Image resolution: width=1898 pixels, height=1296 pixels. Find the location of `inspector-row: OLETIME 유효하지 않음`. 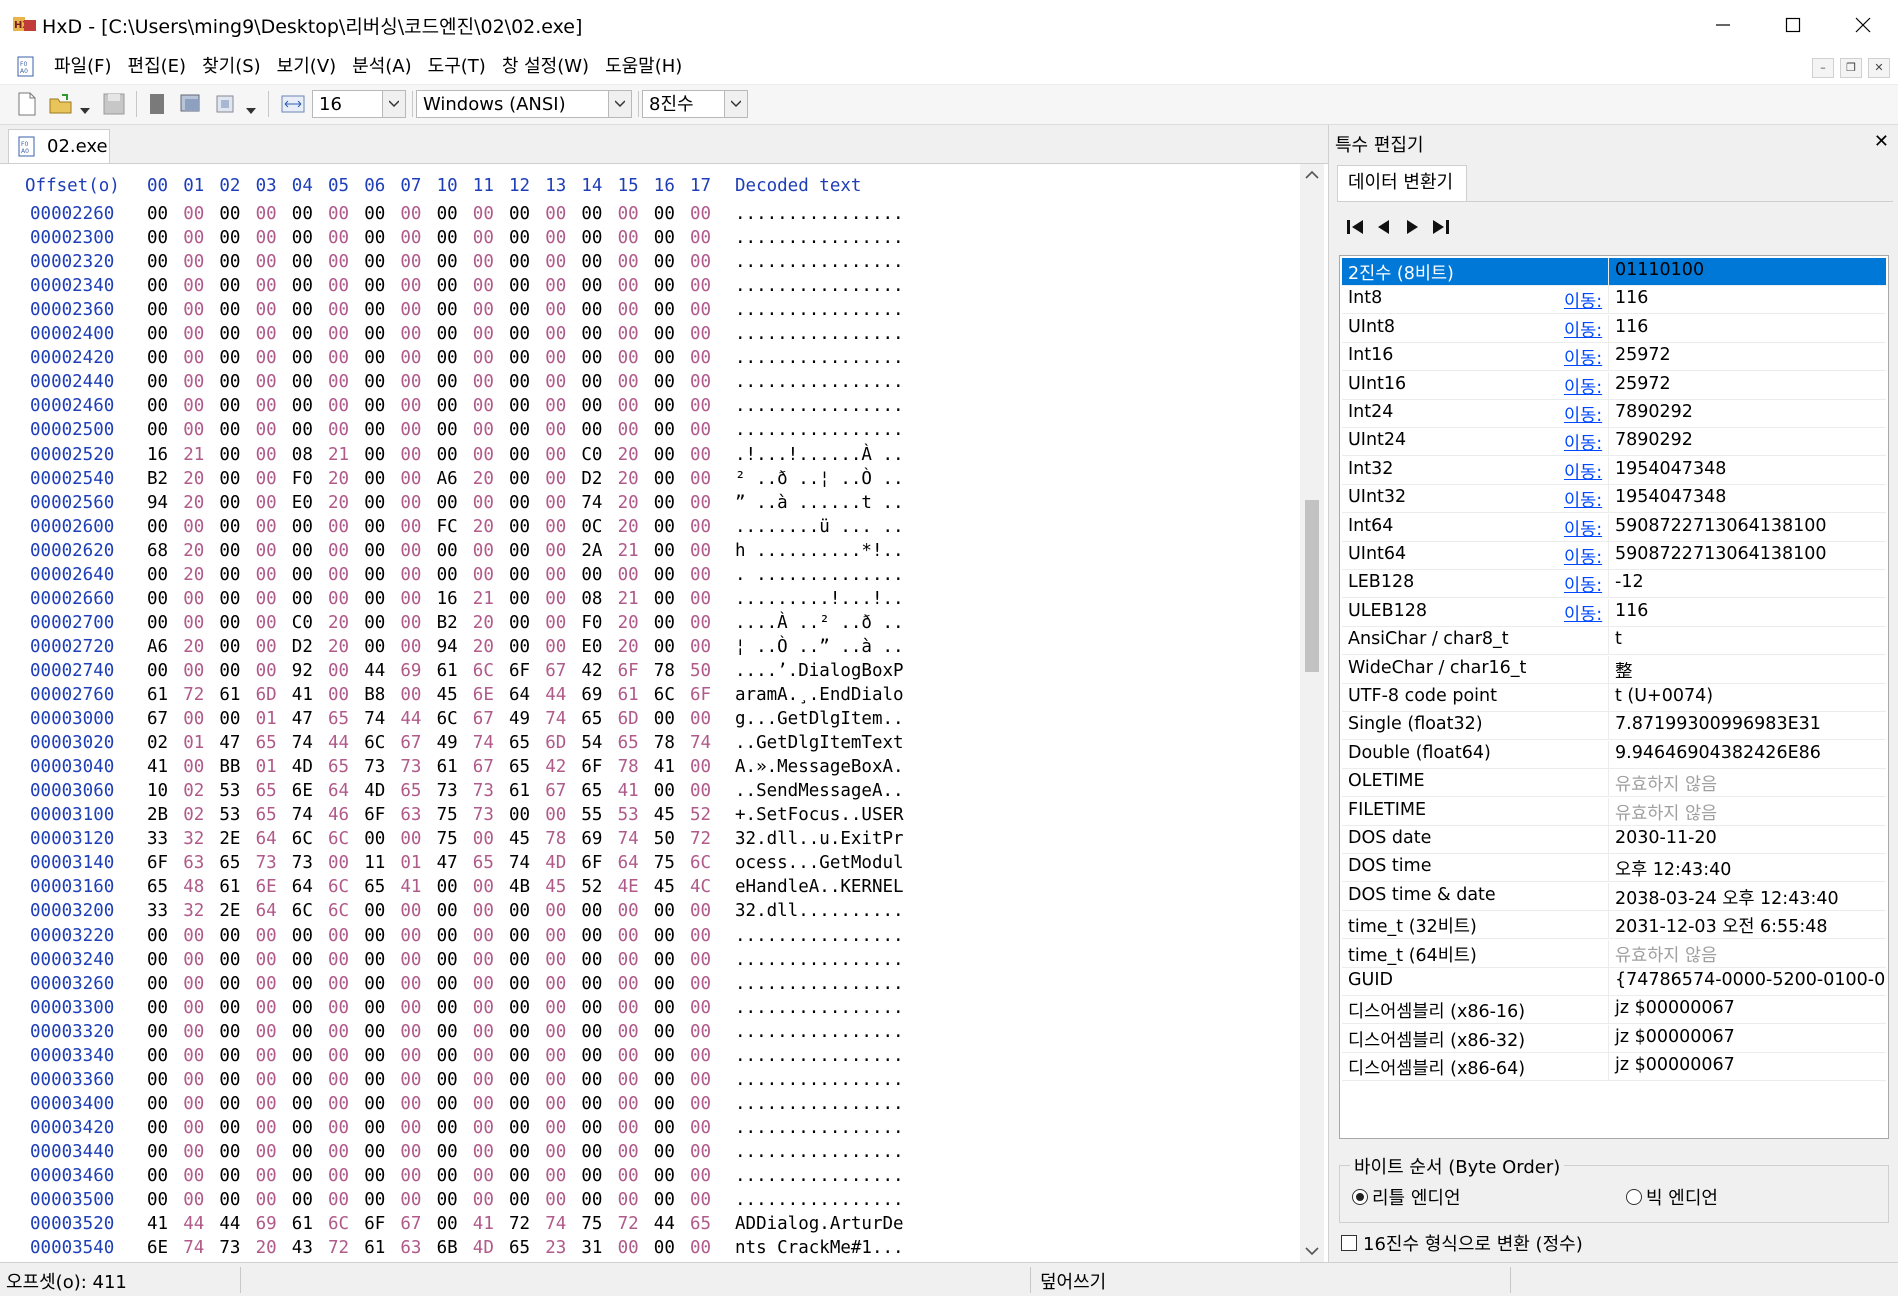

inspector-row: OLETIME 유효하지 않음 is located at coordinates (1614, 783).